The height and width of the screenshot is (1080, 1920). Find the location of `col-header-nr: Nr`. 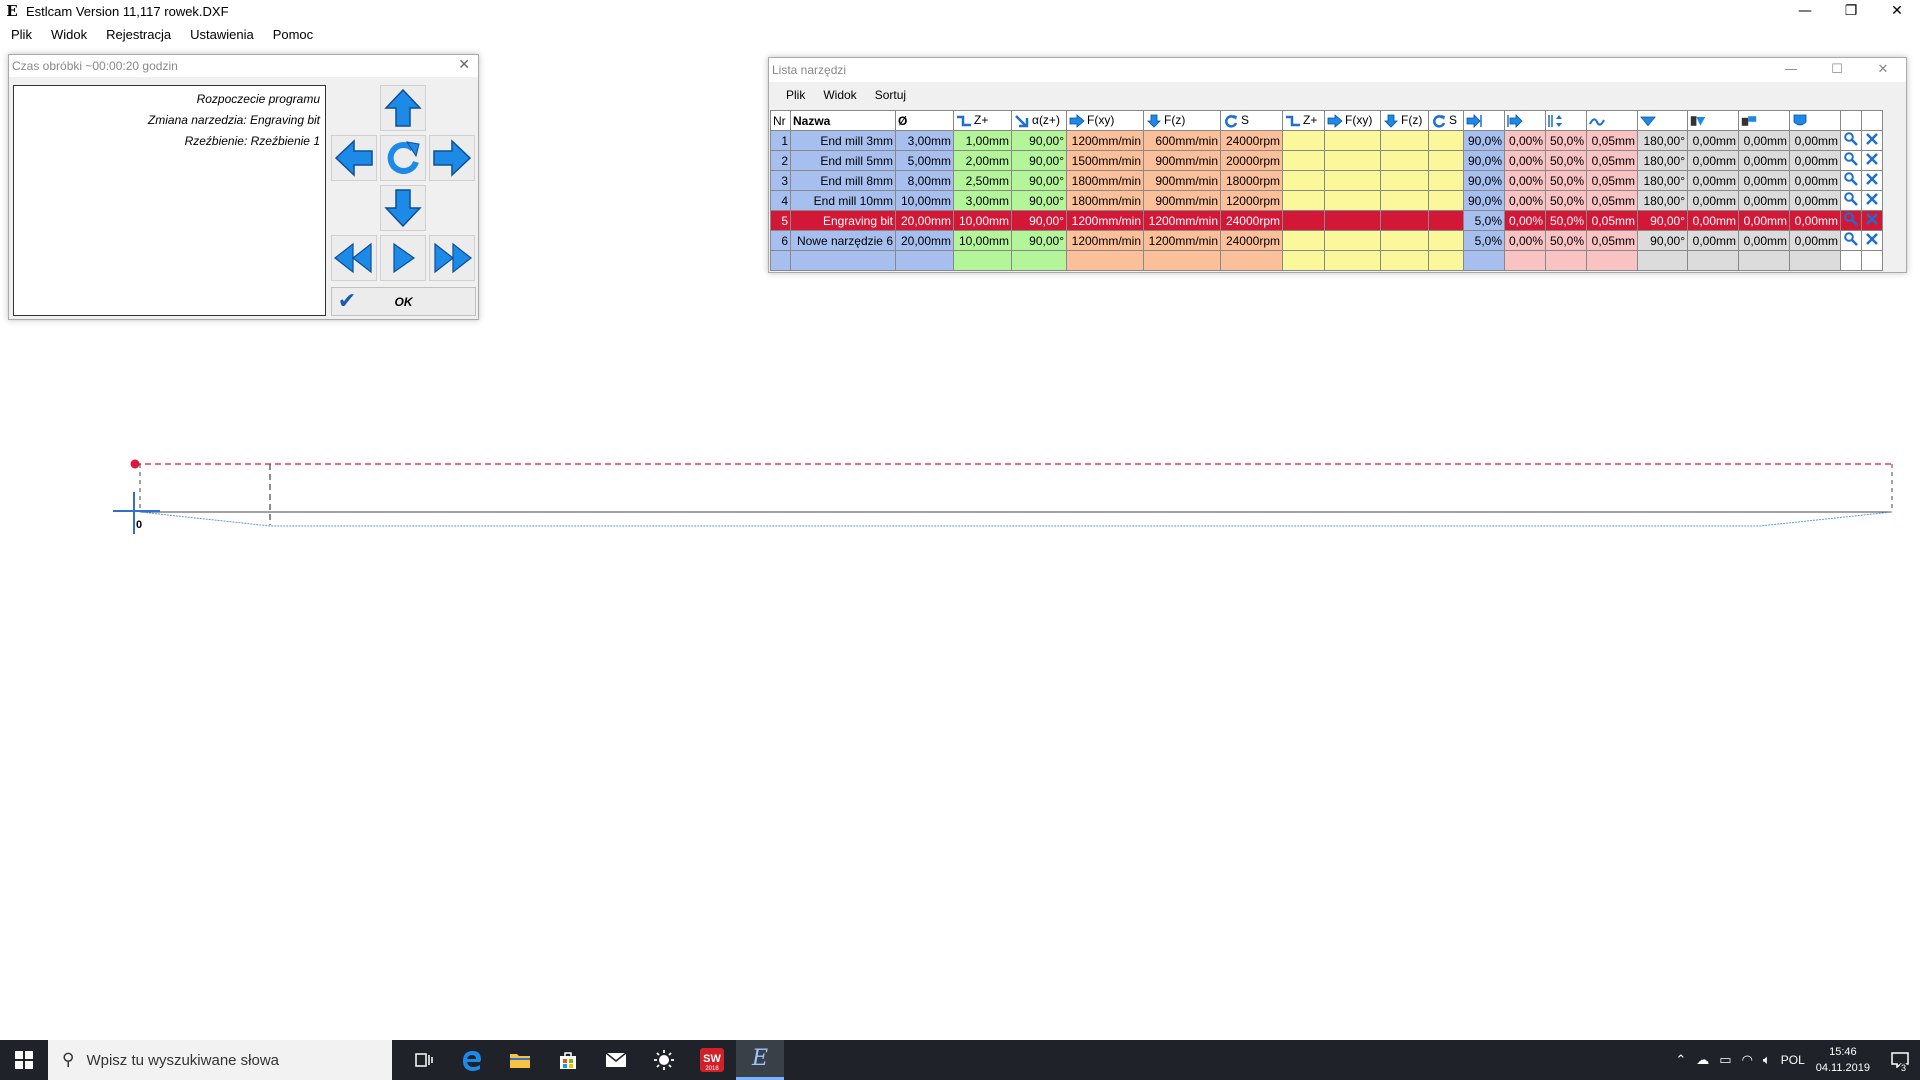

col-header-nr: Nr is located at coordinates (780, 120).